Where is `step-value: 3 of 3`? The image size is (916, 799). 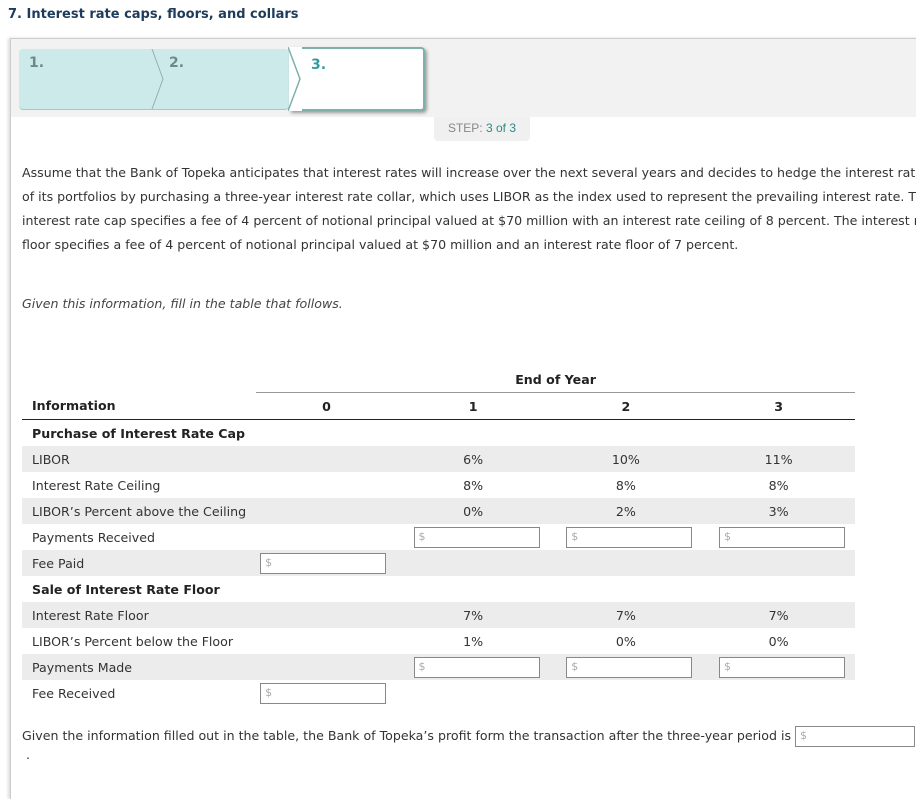
step-value: 3 of 3 is located at coordinates (501, 128).